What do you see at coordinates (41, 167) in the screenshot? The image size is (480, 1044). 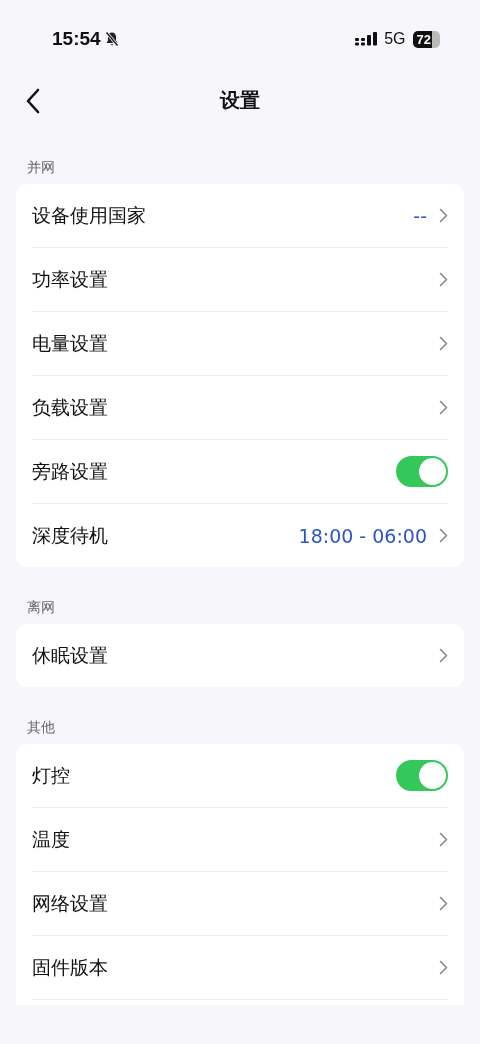 I see `section-header: 并网` at bounding box center [41, 167].